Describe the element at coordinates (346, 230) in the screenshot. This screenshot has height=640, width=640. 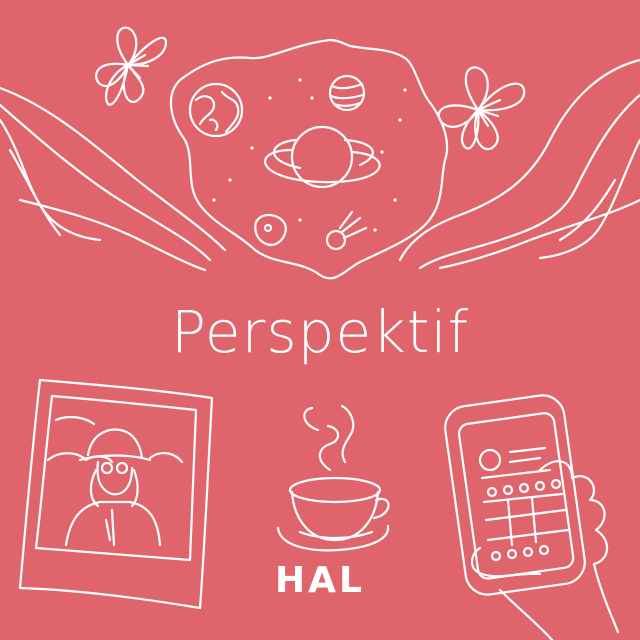
I see `comet-icon` at that location.